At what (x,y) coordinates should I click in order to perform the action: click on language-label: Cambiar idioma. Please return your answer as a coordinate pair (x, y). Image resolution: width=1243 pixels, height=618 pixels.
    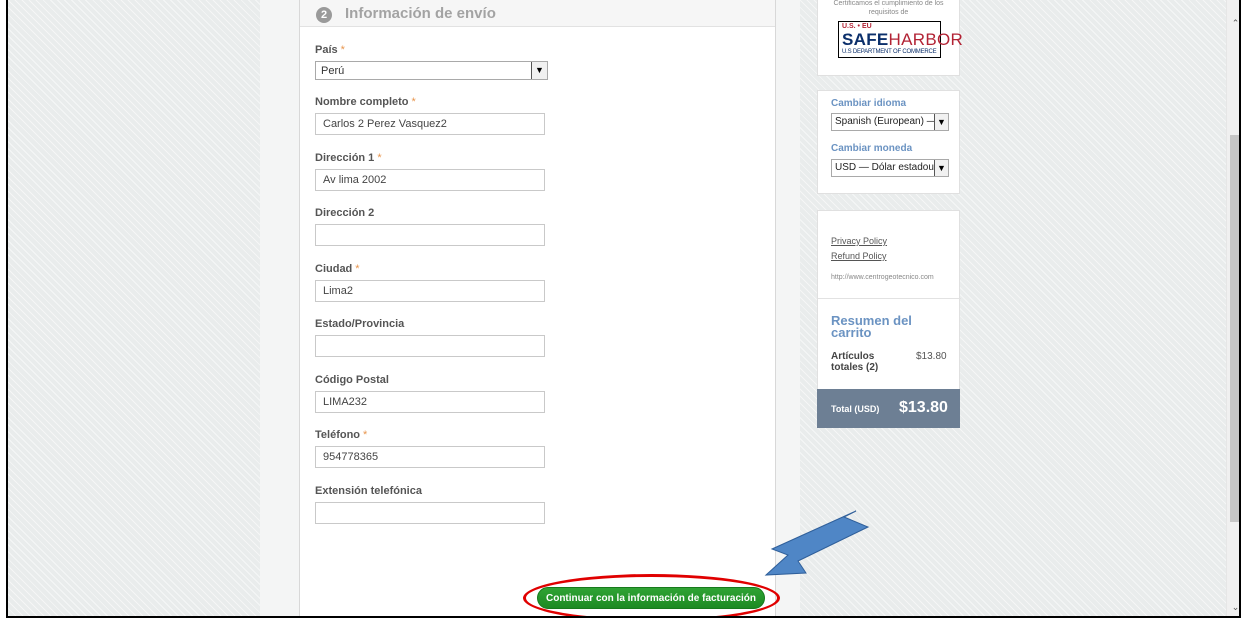
    Looking at the image, I should click on (869, 103).